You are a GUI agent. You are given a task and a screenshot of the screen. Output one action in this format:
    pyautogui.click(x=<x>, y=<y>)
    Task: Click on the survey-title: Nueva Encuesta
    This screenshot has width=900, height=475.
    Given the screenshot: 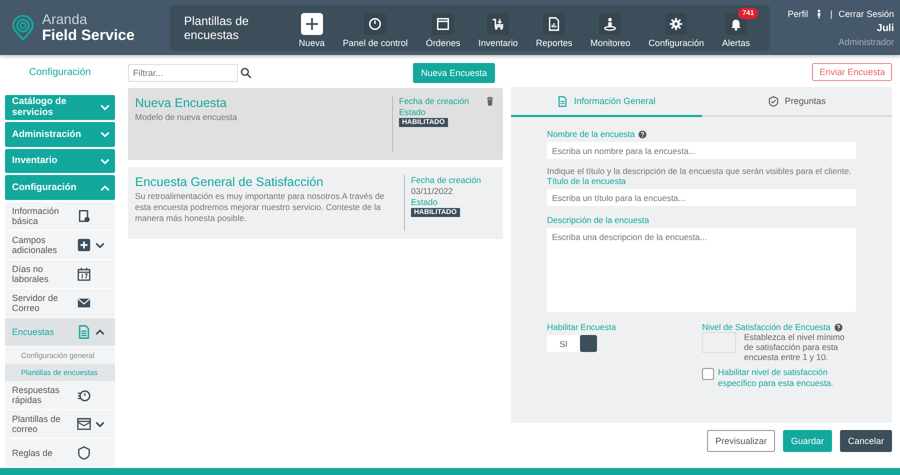 What is the action you would take?
    pyautogui.click(x=181, y=103)
    